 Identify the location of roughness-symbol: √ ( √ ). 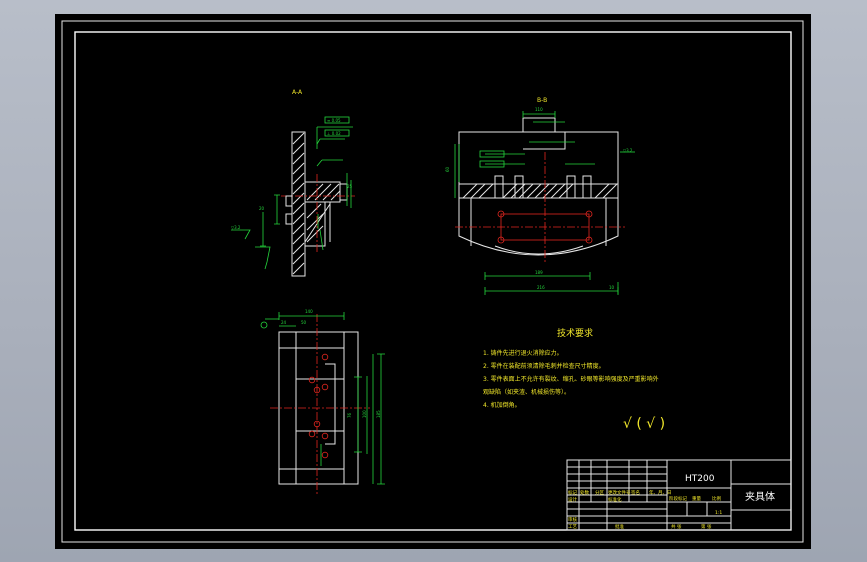
(644, 424).